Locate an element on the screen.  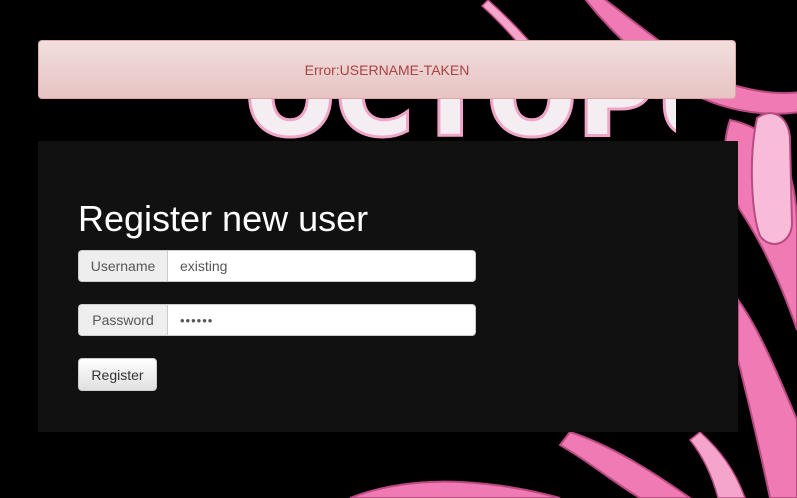
password-input-group: Password •••••• is located at coordinates (277, 320).